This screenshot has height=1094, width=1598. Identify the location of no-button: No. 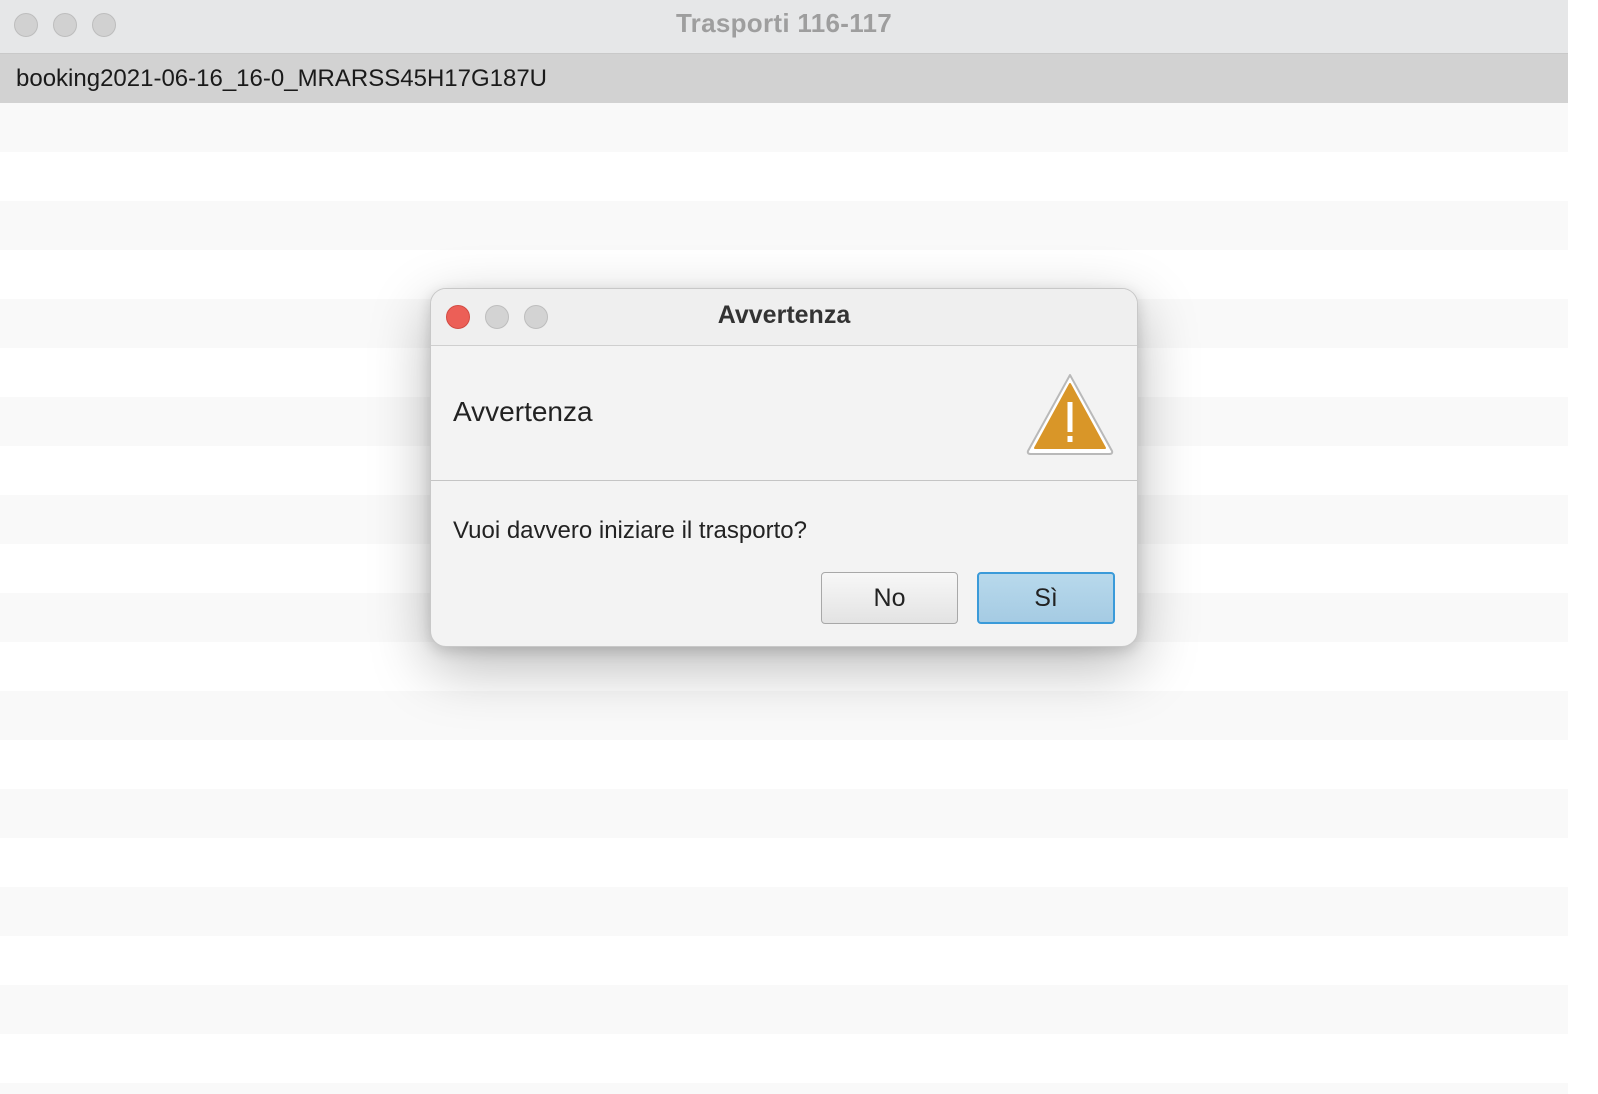
(889, 598).